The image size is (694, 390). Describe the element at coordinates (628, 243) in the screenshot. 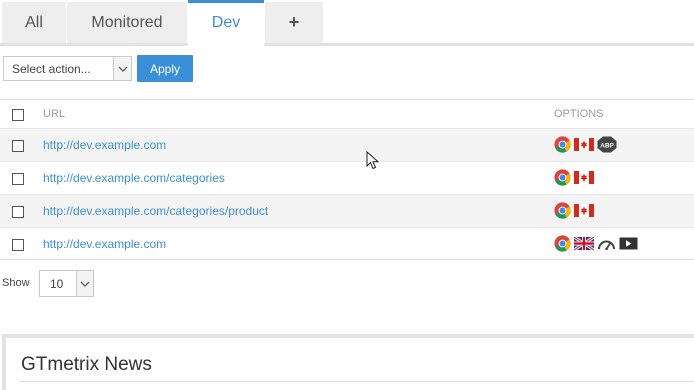

I see `video-icon` at that location.